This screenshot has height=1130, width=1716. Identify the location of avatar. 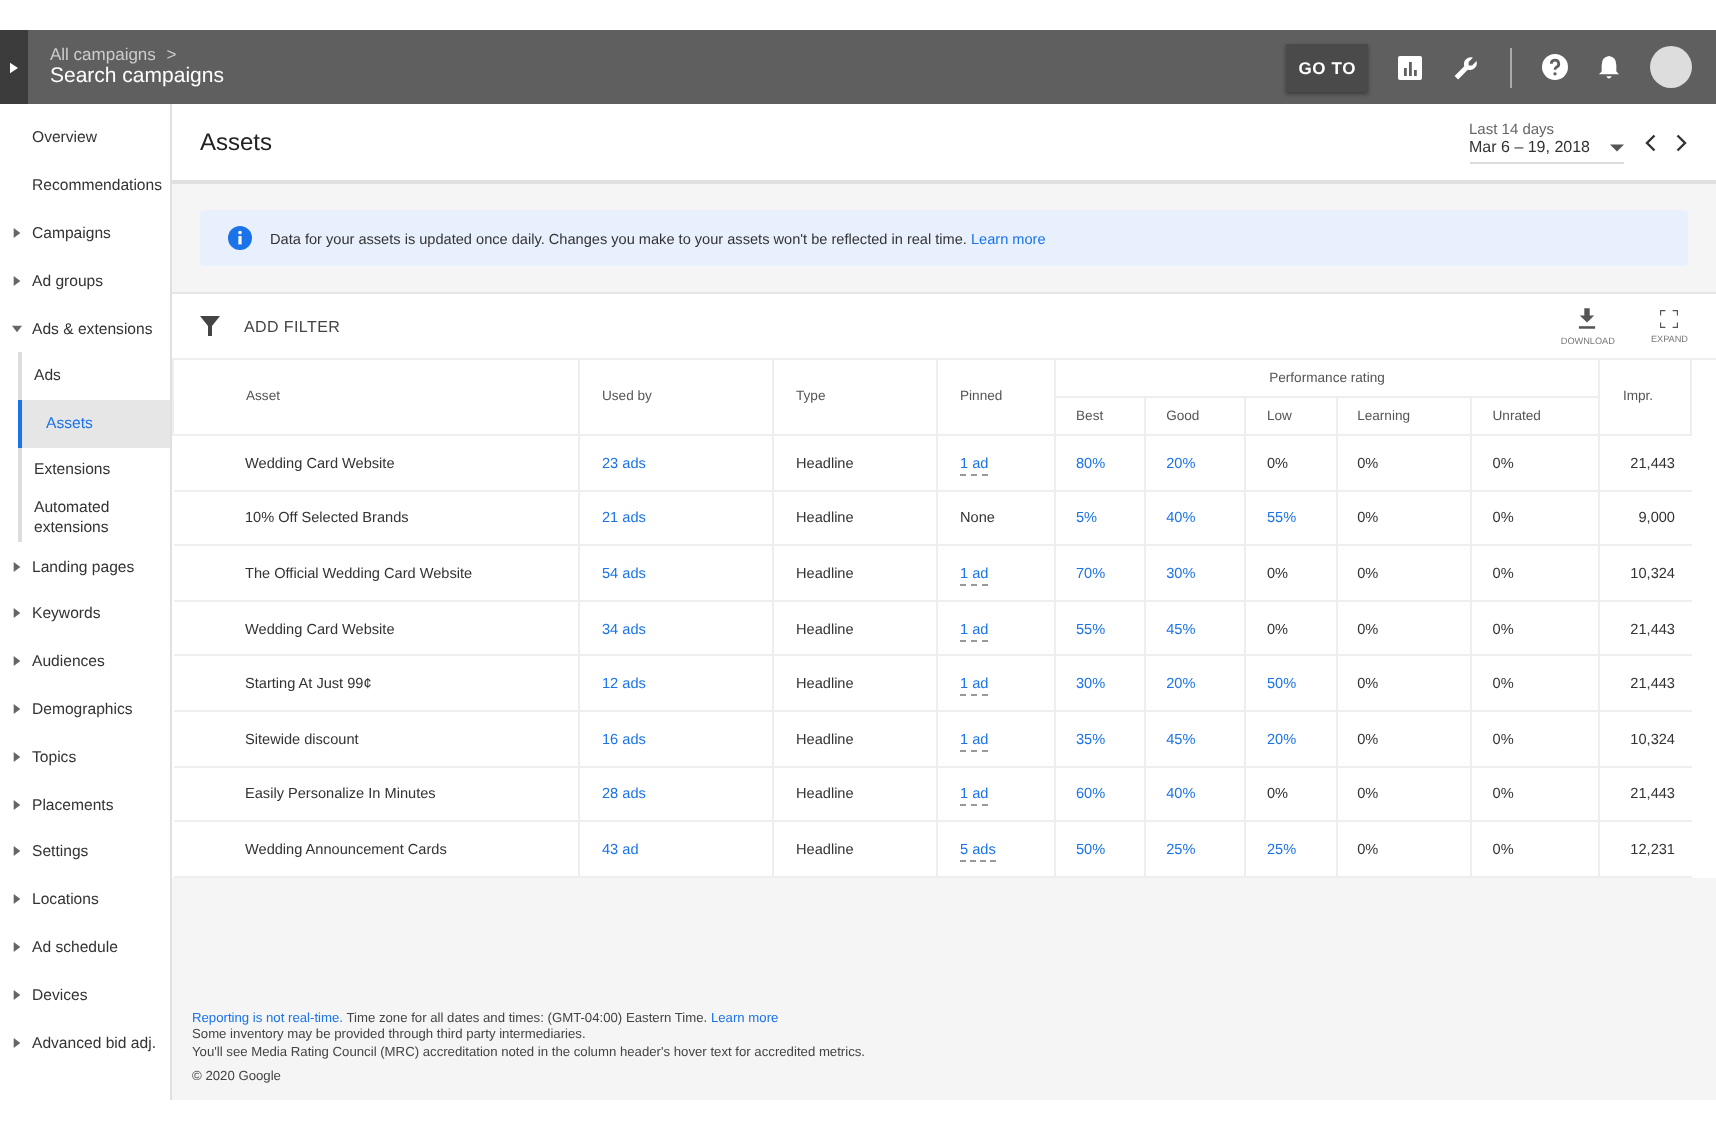
(1671, 67).